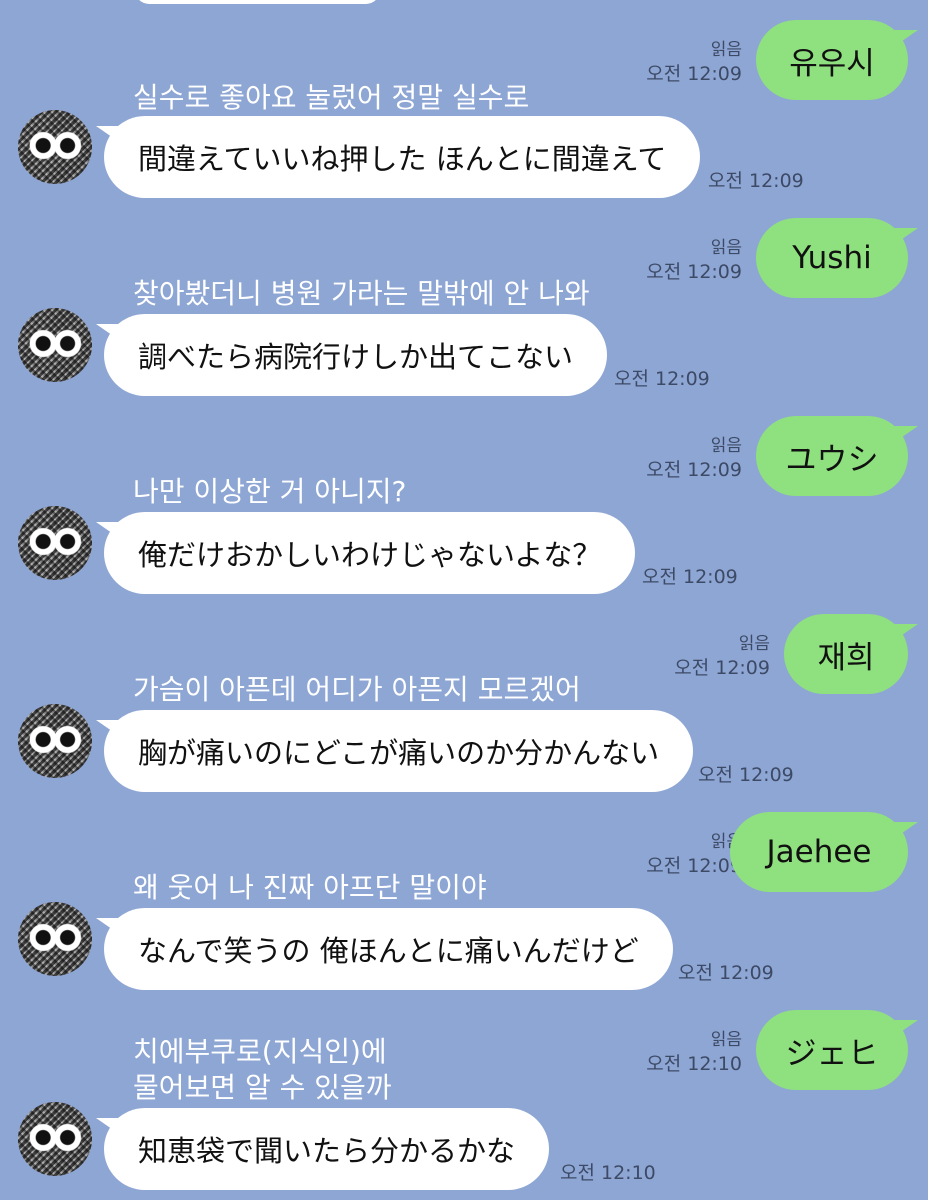  I want to click on previous-message-bubble, so click(257, 2).